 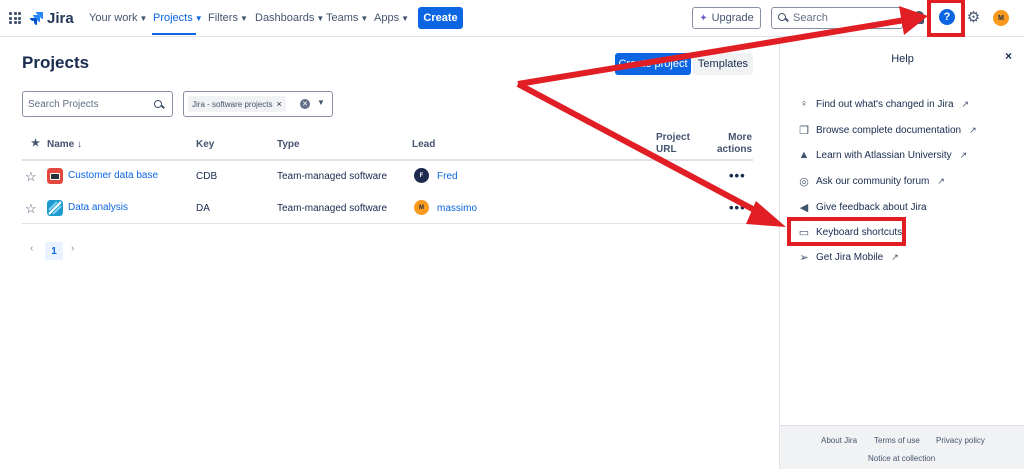 What do you see at coordinates (666, 149) in the screenshot?
I see `header-line: URL` at bounding box center [666, 149].